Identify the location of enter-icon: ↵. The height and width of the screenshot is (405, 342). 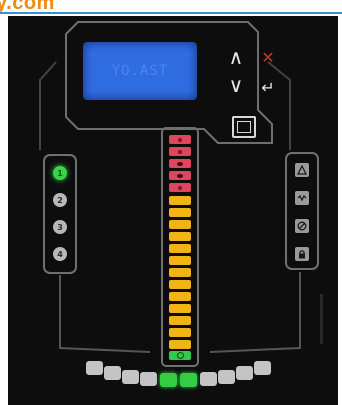
(268, 87).